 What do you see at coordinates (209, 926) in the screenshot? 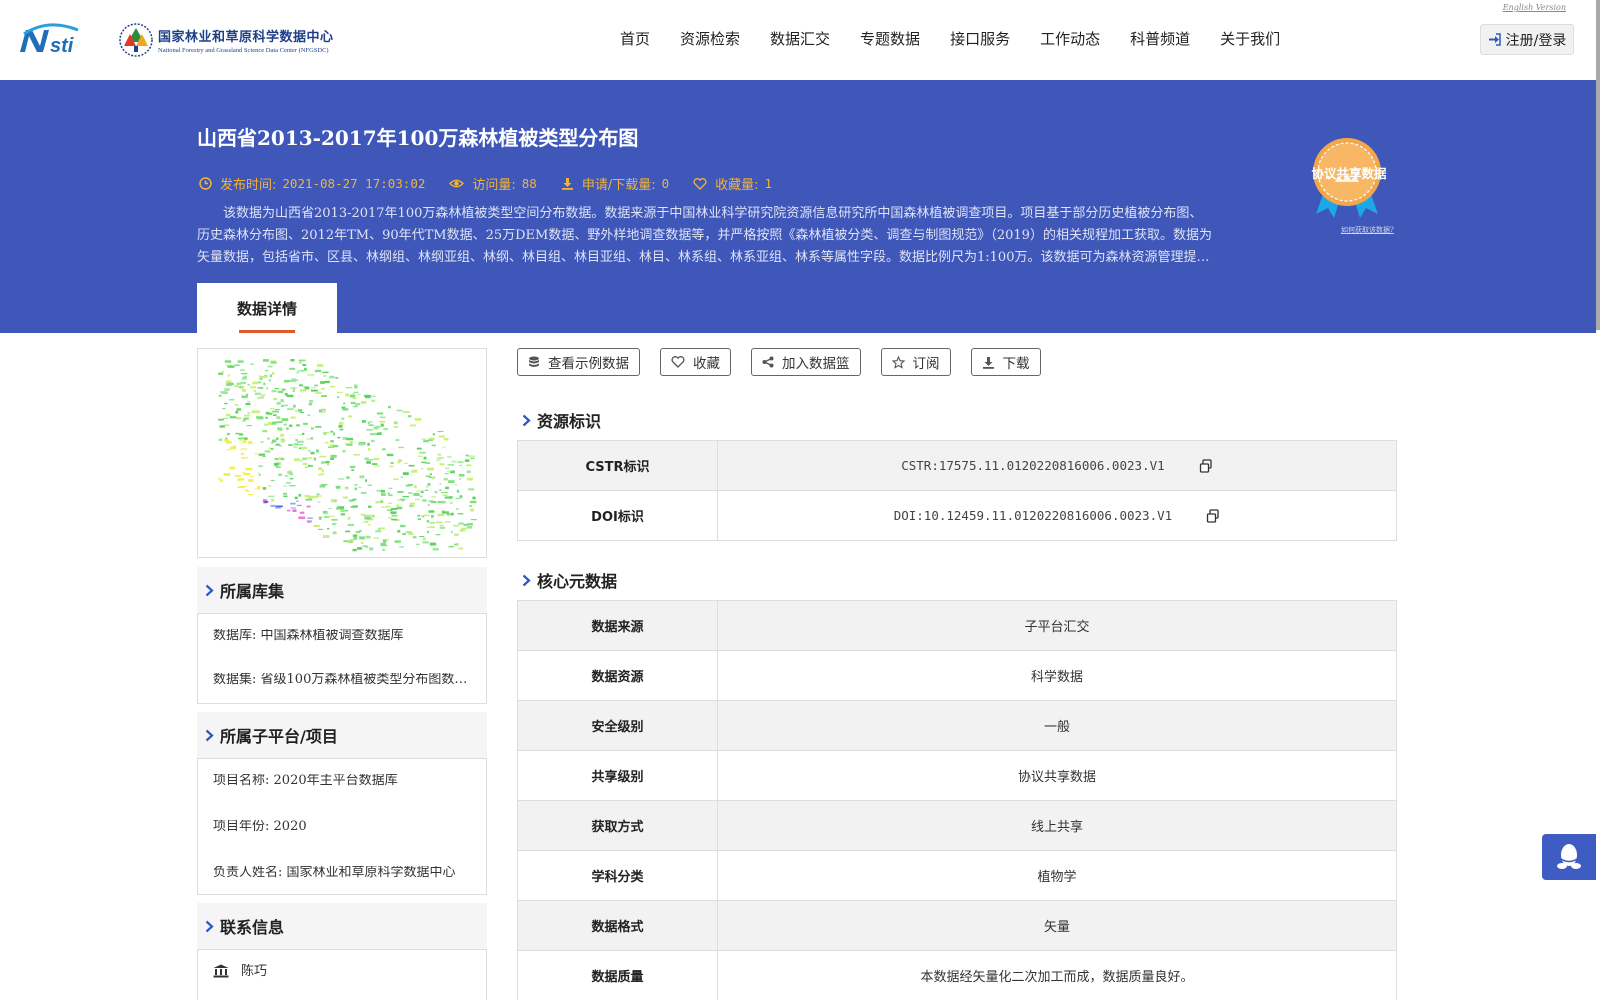
I see `chevron-right-icon` at bounding box center [209, 926].